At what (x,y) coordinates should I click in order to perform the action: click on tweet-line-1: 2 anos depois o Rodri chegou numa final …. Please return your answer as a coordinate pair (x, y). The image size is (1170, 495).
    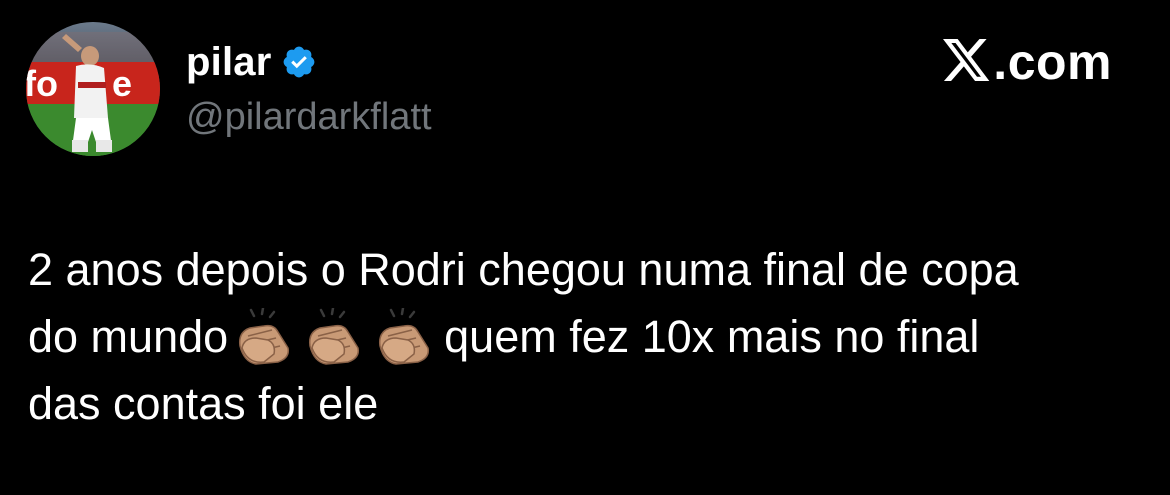
    Looking at the image, I should click on (523, 269).